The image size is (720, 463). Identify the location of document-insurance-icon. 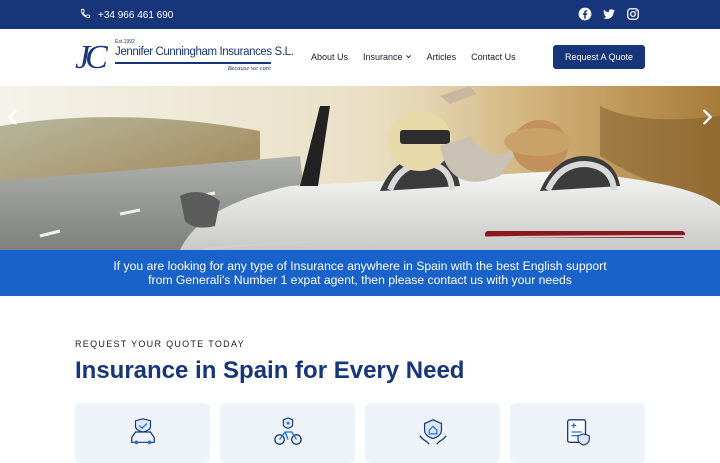
(578, 432).